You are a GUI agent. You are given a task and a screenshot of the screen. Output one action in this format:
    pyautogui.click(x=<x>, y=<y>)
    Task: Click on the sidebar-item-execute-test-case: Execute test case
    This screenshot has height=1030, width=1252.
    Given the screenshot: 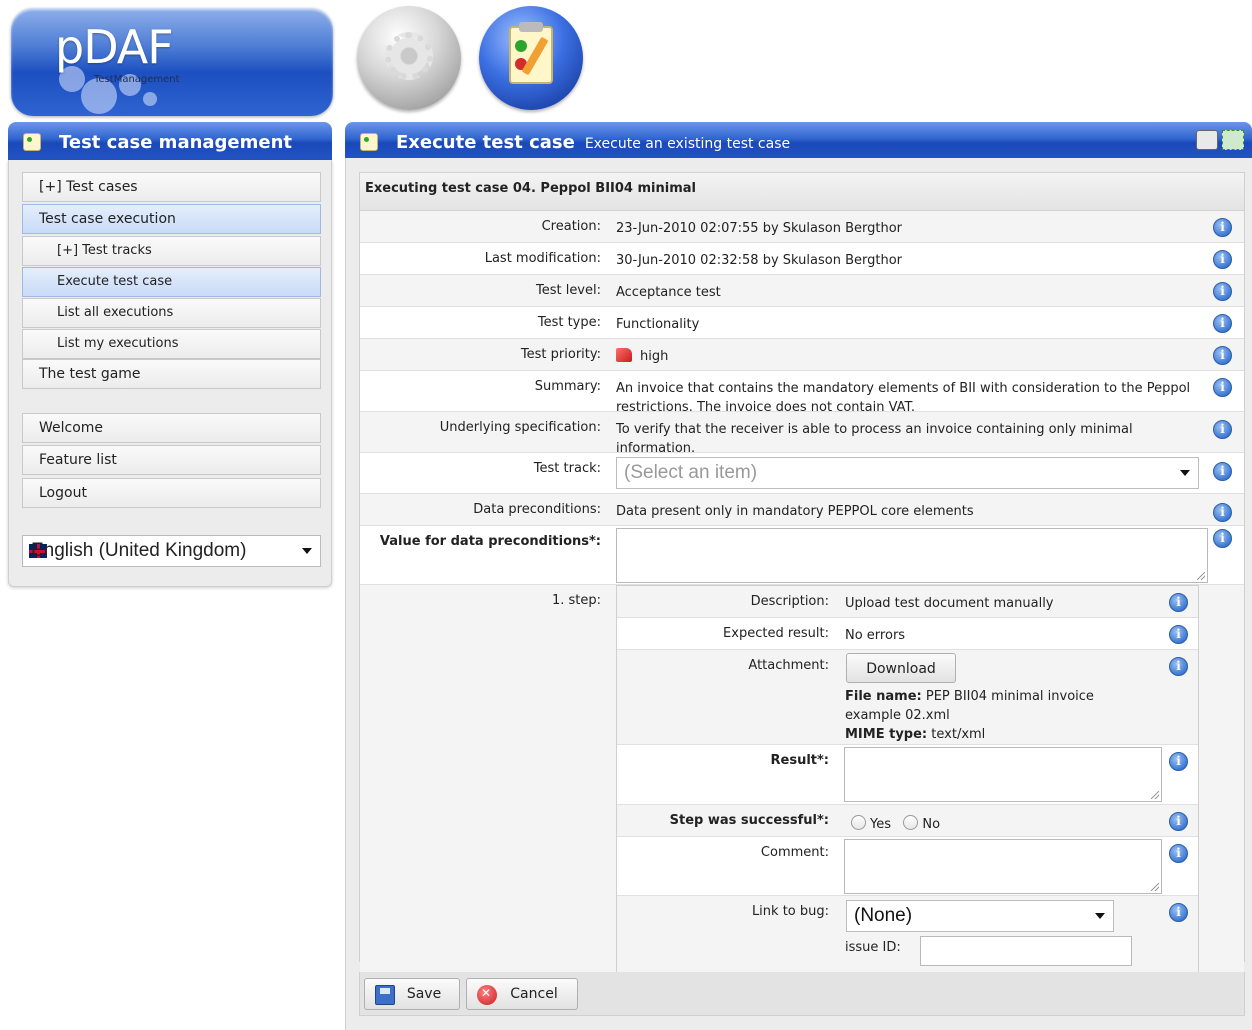 What is the action you would take?
    pyautogui.click(x=171, y=282)
    